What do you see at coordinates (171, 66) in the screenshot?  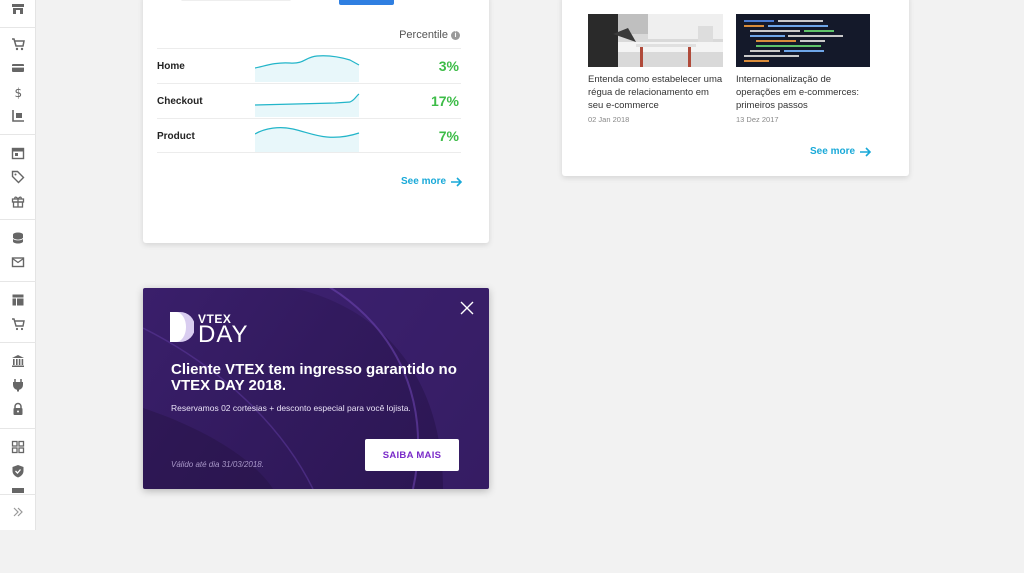 I see `row-label: Home` at bounding box center [171, 66].